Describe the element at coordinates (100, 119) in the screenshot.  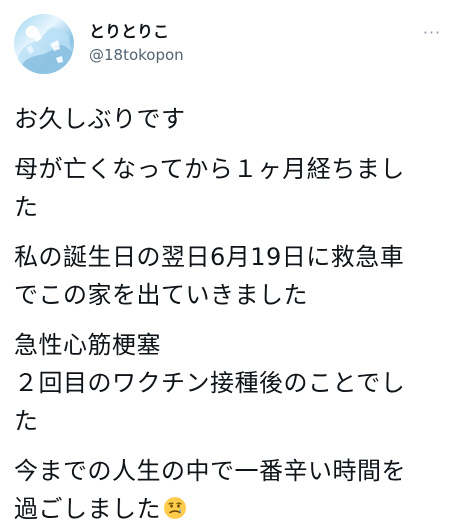
I see `tweet-line: お久しぶりです` at that location.